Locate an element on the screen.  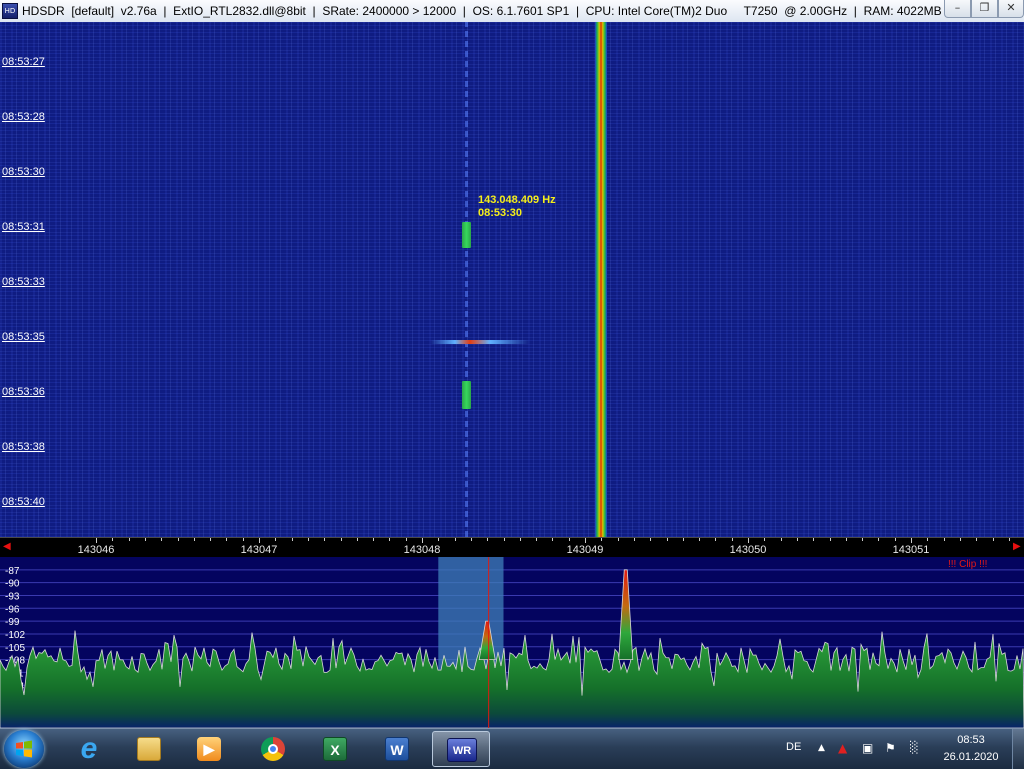
word-icon: W is located at coordinates (397, 749).